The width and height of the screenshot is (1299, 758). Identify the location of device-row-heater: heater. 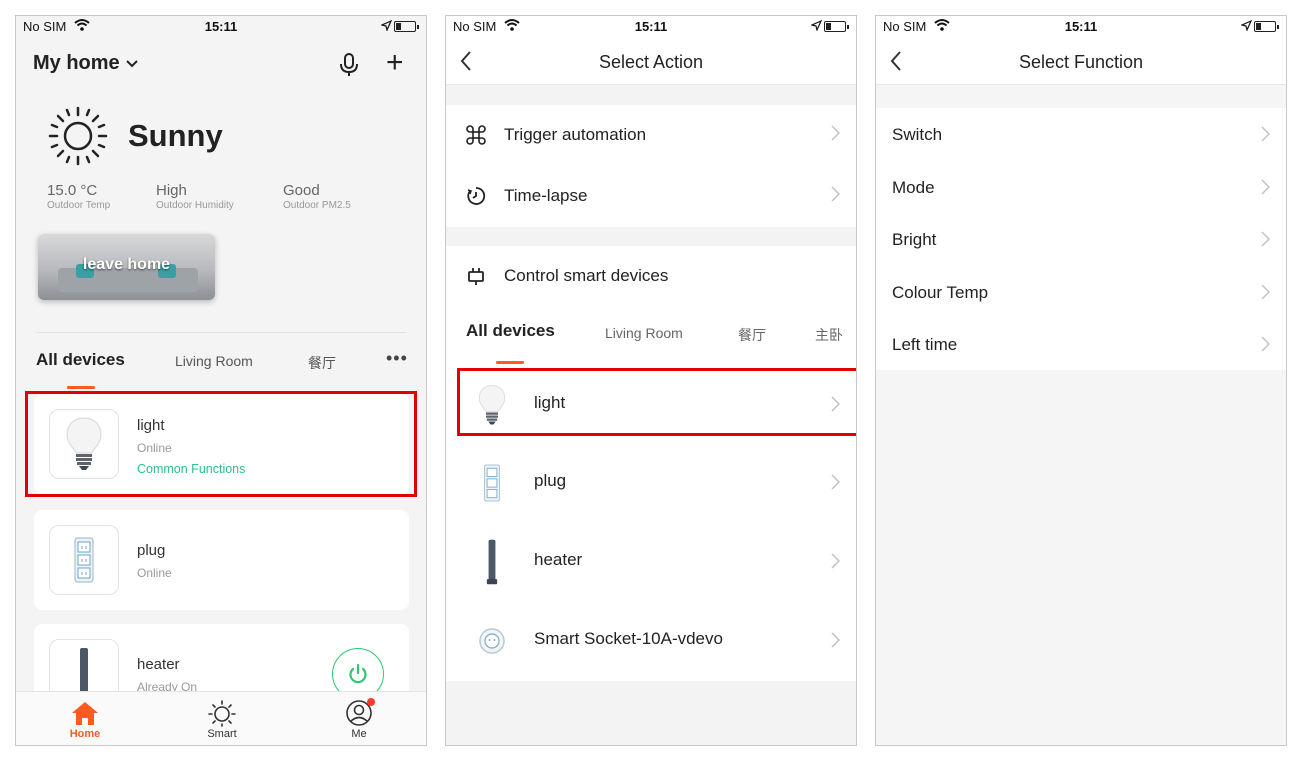
(651, 562).